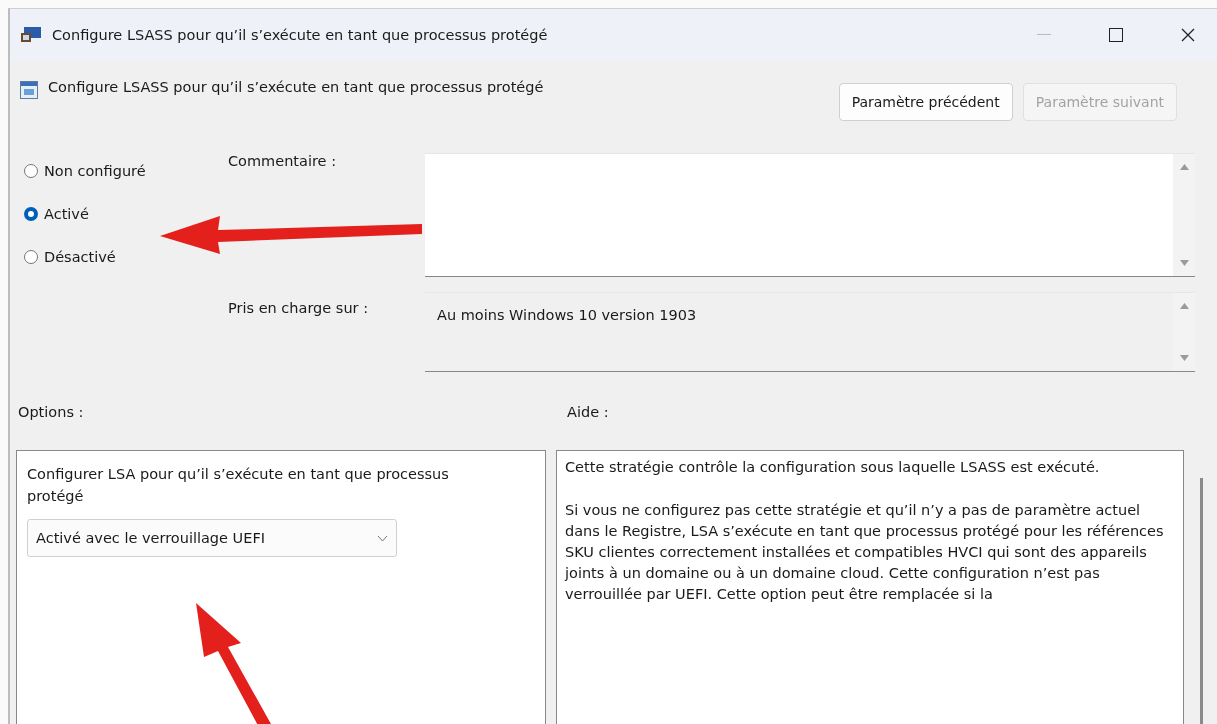 The image size is (1217, 724). What do you see at coordinates (1201, 601) in the screenshot?
I see `scrollbar-thumb` at bounding box center [1201, 601].